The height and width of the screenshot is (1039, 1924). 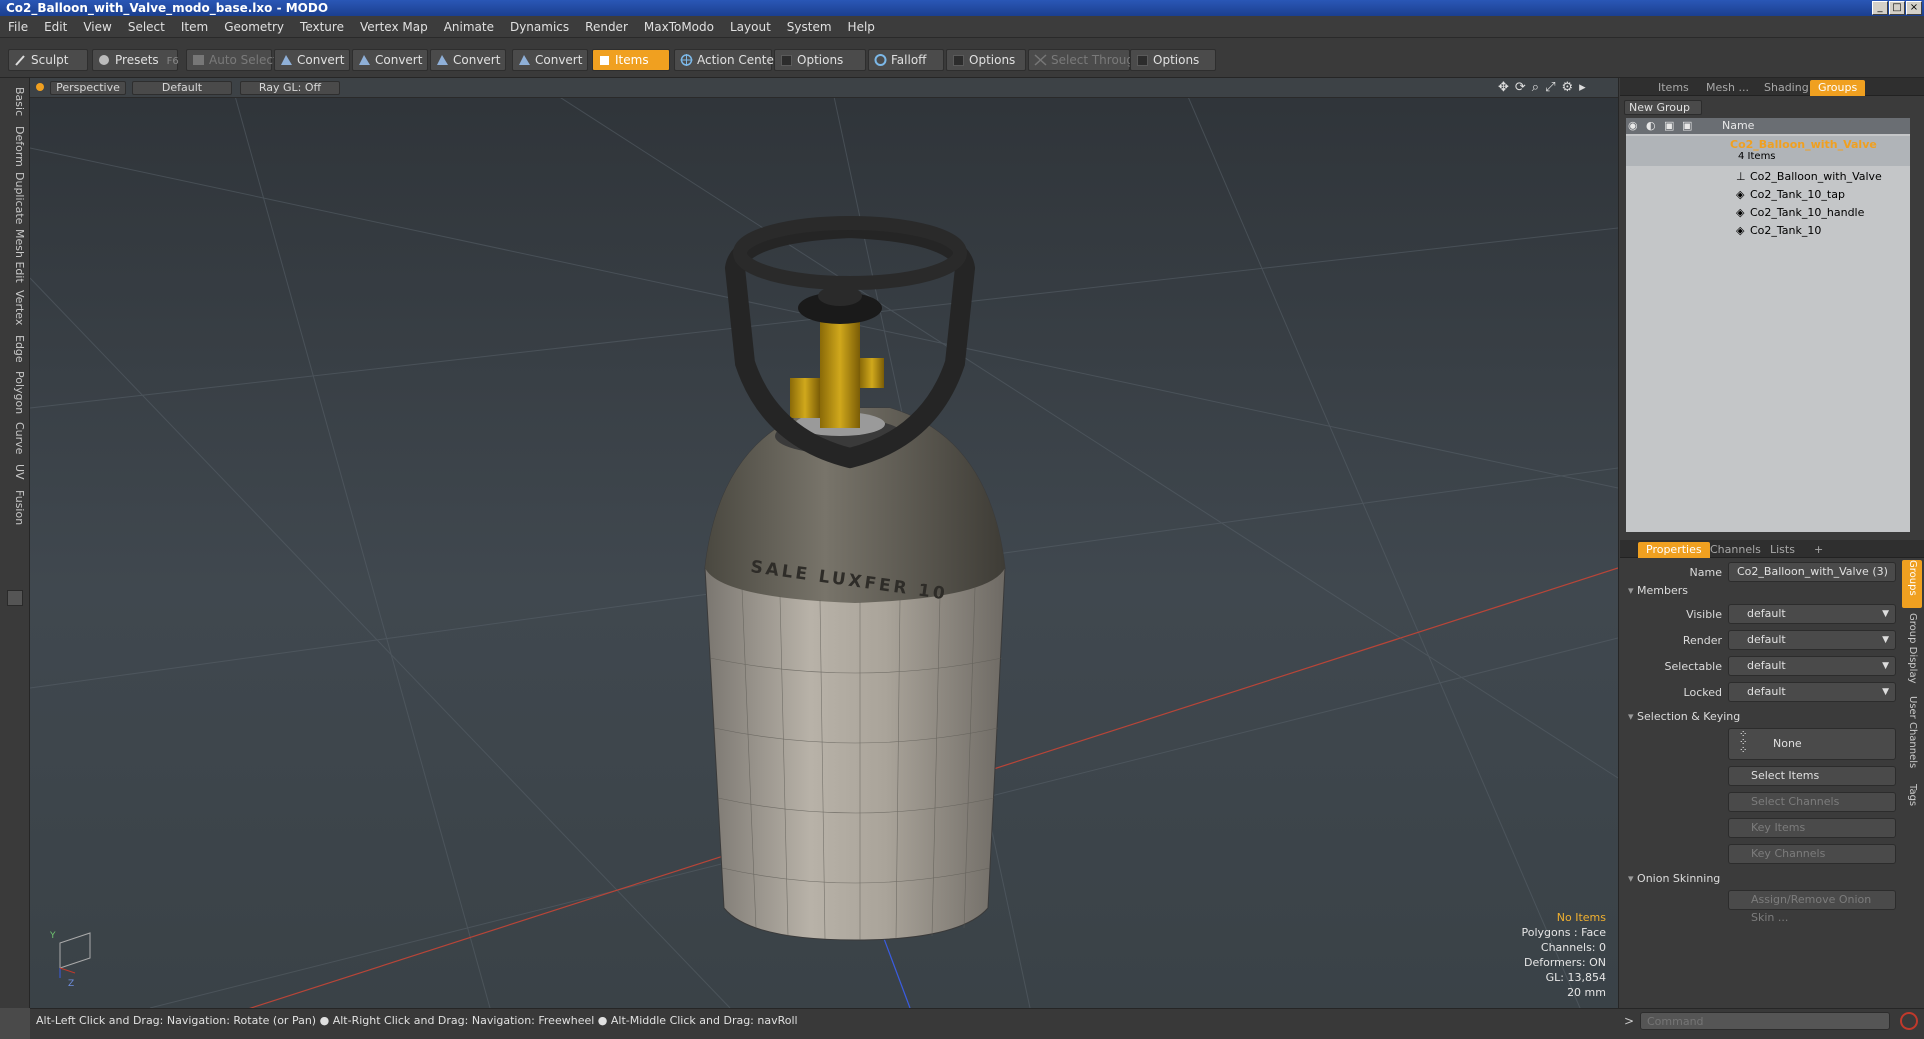 What do you see at coordinates (1812, 614) in the screenshot?
I see `visible-dropdown: default ▼` at bounding box center [1812, 614].